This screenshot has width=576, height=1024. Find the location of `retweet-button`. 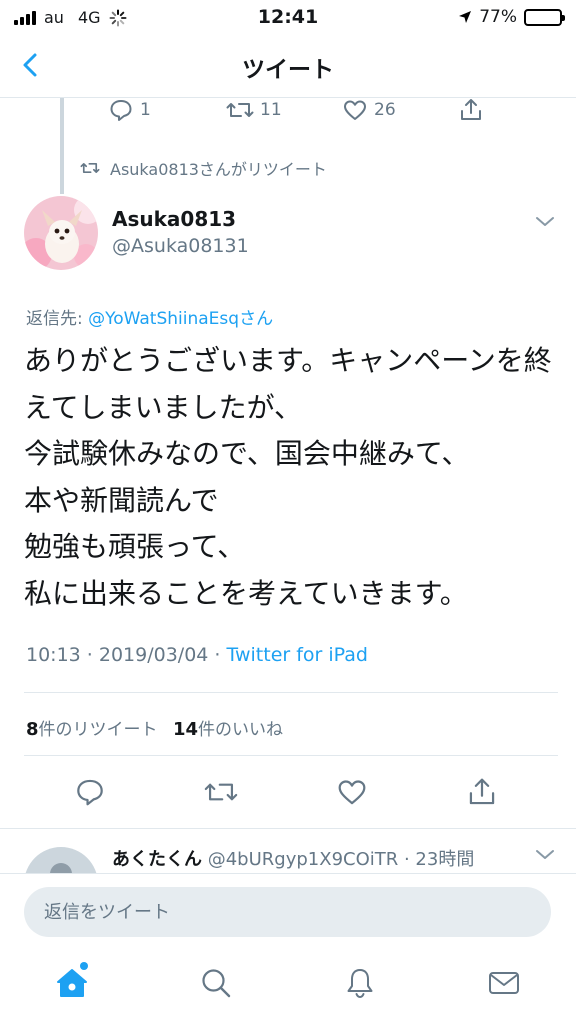

retweet-button is located at coordinates (221, 792).